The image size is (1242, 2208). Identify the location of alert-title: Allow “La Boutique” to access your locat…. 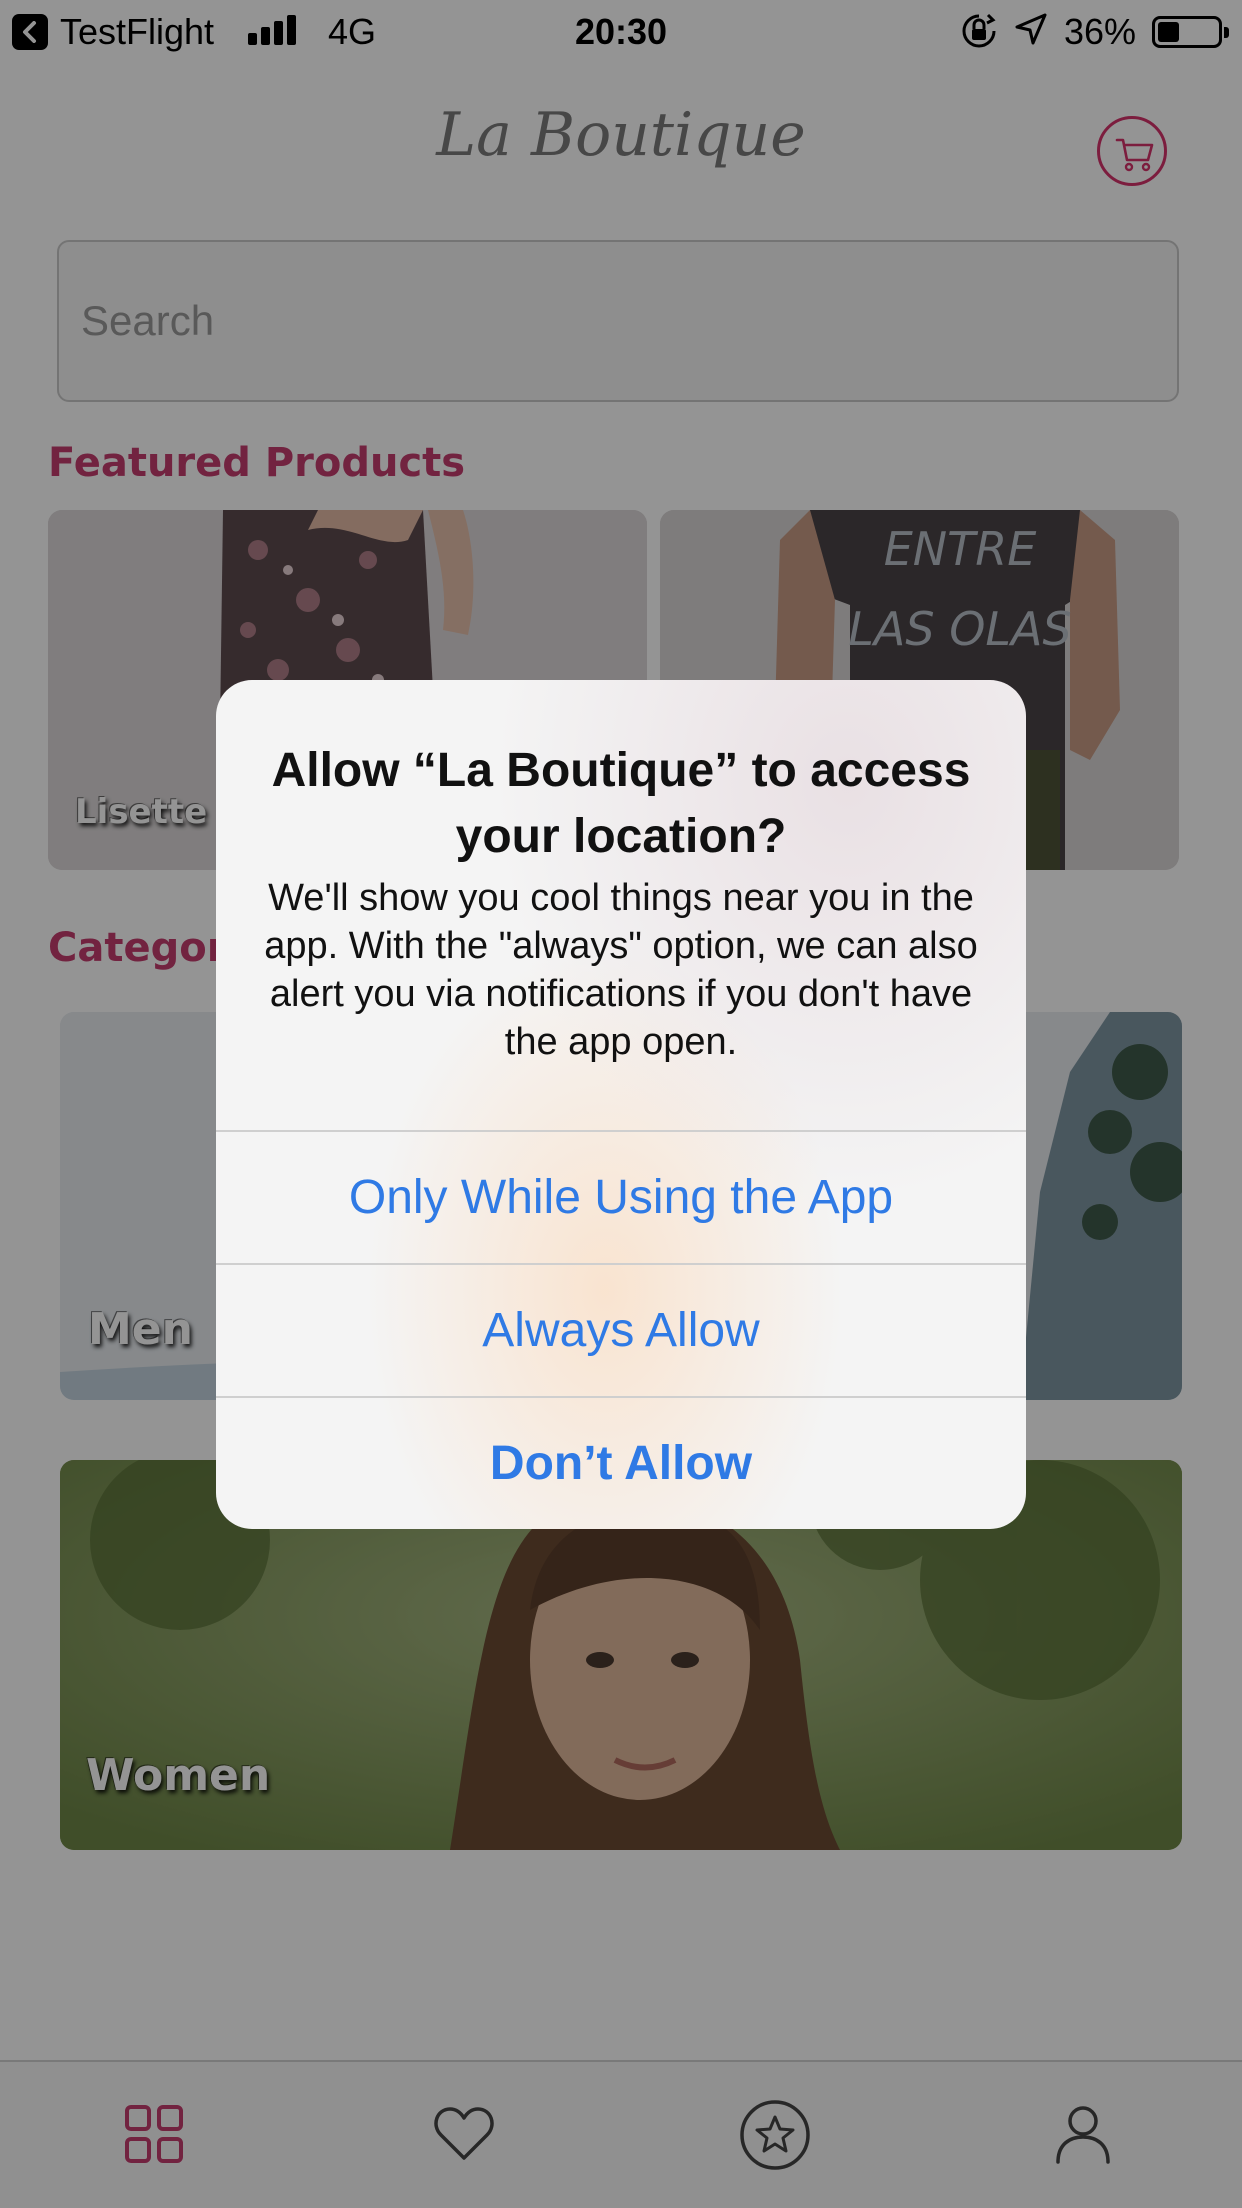
(621, 803).